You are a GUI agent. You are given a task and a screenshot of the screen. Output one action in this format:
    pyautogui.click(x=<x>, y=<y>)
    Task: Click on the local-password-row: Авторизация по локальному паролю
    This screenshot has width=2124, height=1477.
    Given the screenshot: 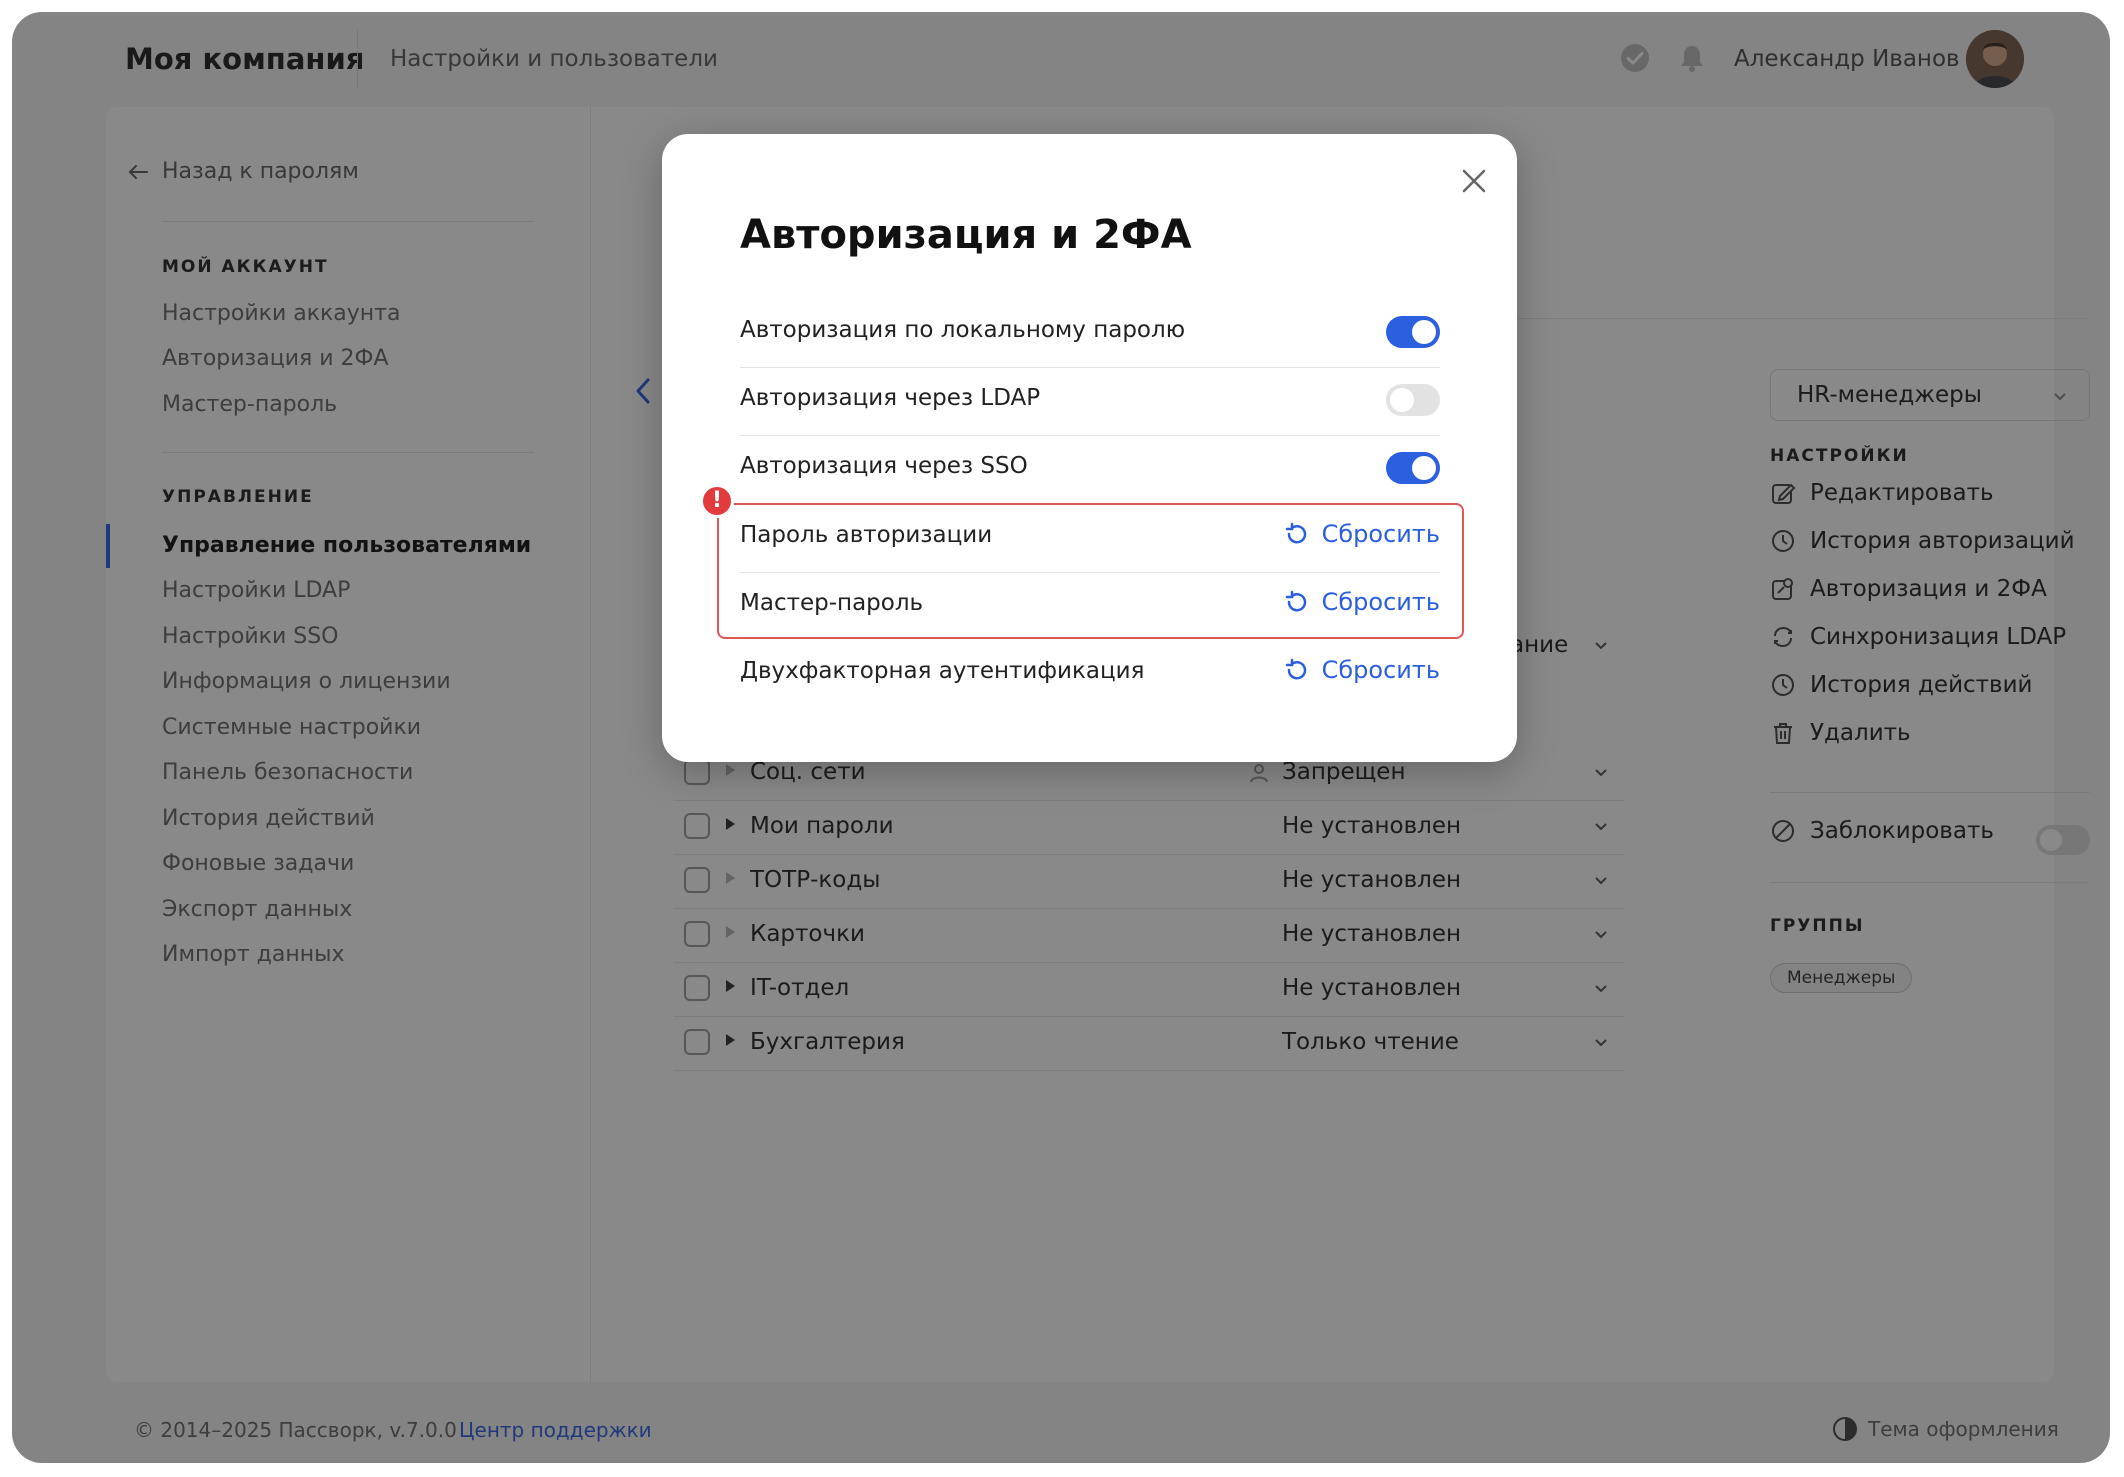 What is the action you would take?
    pyautogui.click(x=1090, y=333)
    